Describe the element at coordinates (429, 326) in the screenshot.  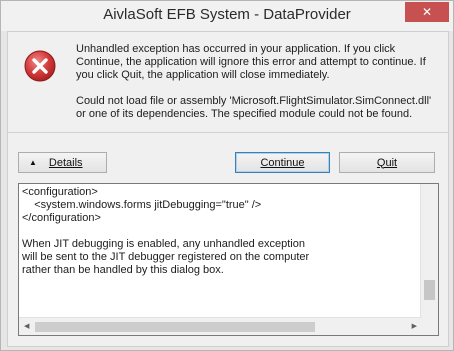
I see `scrollbar-corner` at that location.